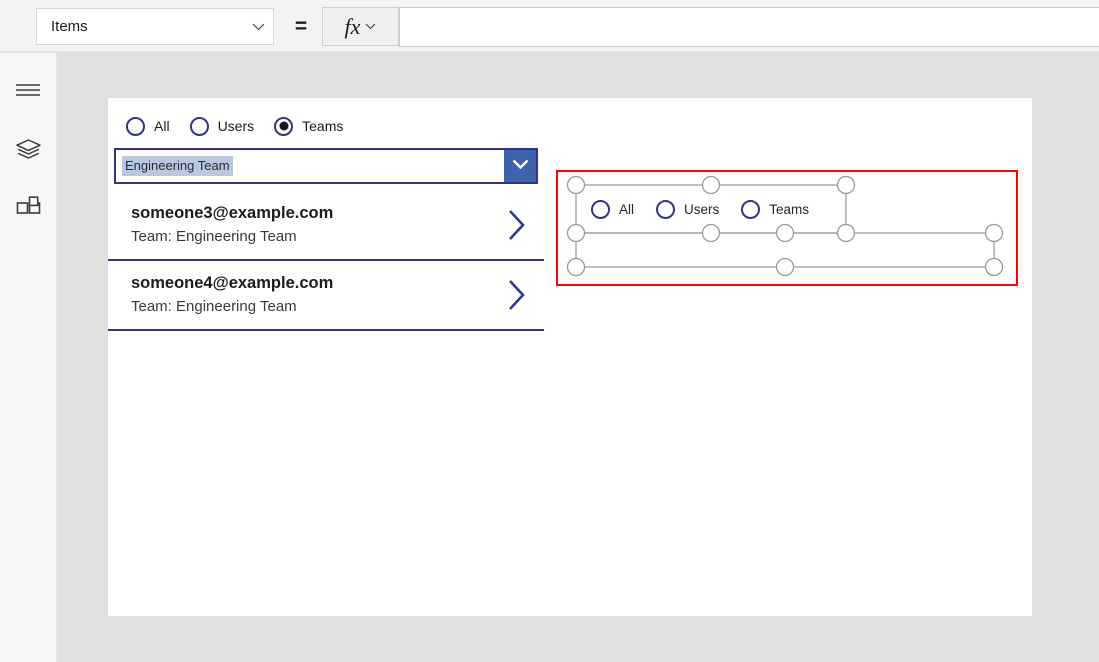 The height and width of the screenshot is (662, 1099). What do you see at coordinates (28, 357) in the screenshot?
I see `left-rail` at bounding box center [28, 357].